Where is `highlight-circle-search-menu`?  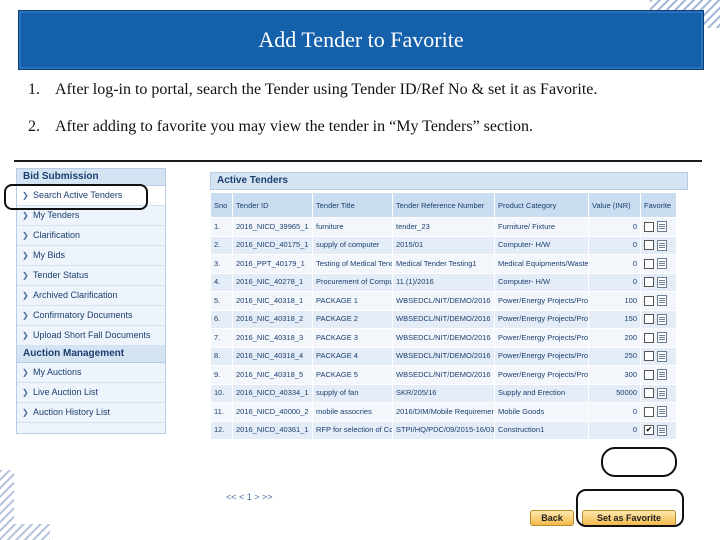 highlight-circle-search-menu is located at coordinates (76, 197).